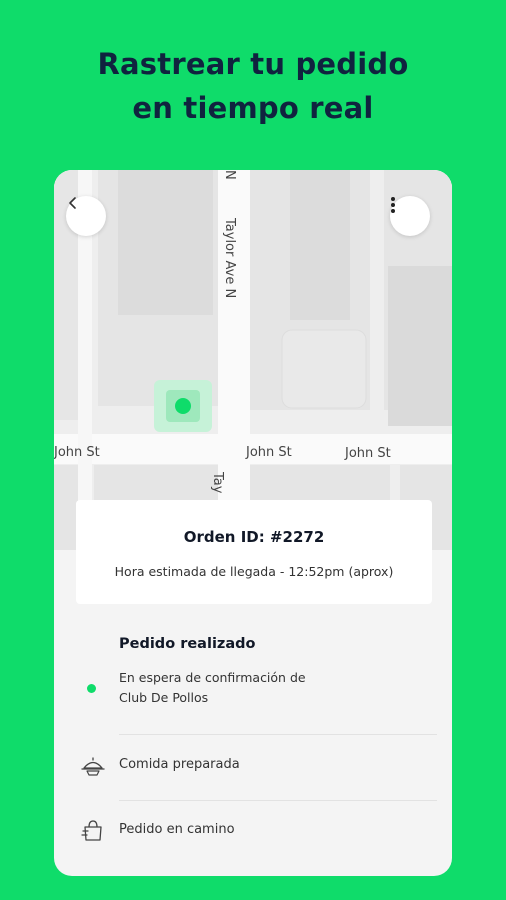 This screenshot has height=900, width=506. I want to click on block, so click(66, 507).